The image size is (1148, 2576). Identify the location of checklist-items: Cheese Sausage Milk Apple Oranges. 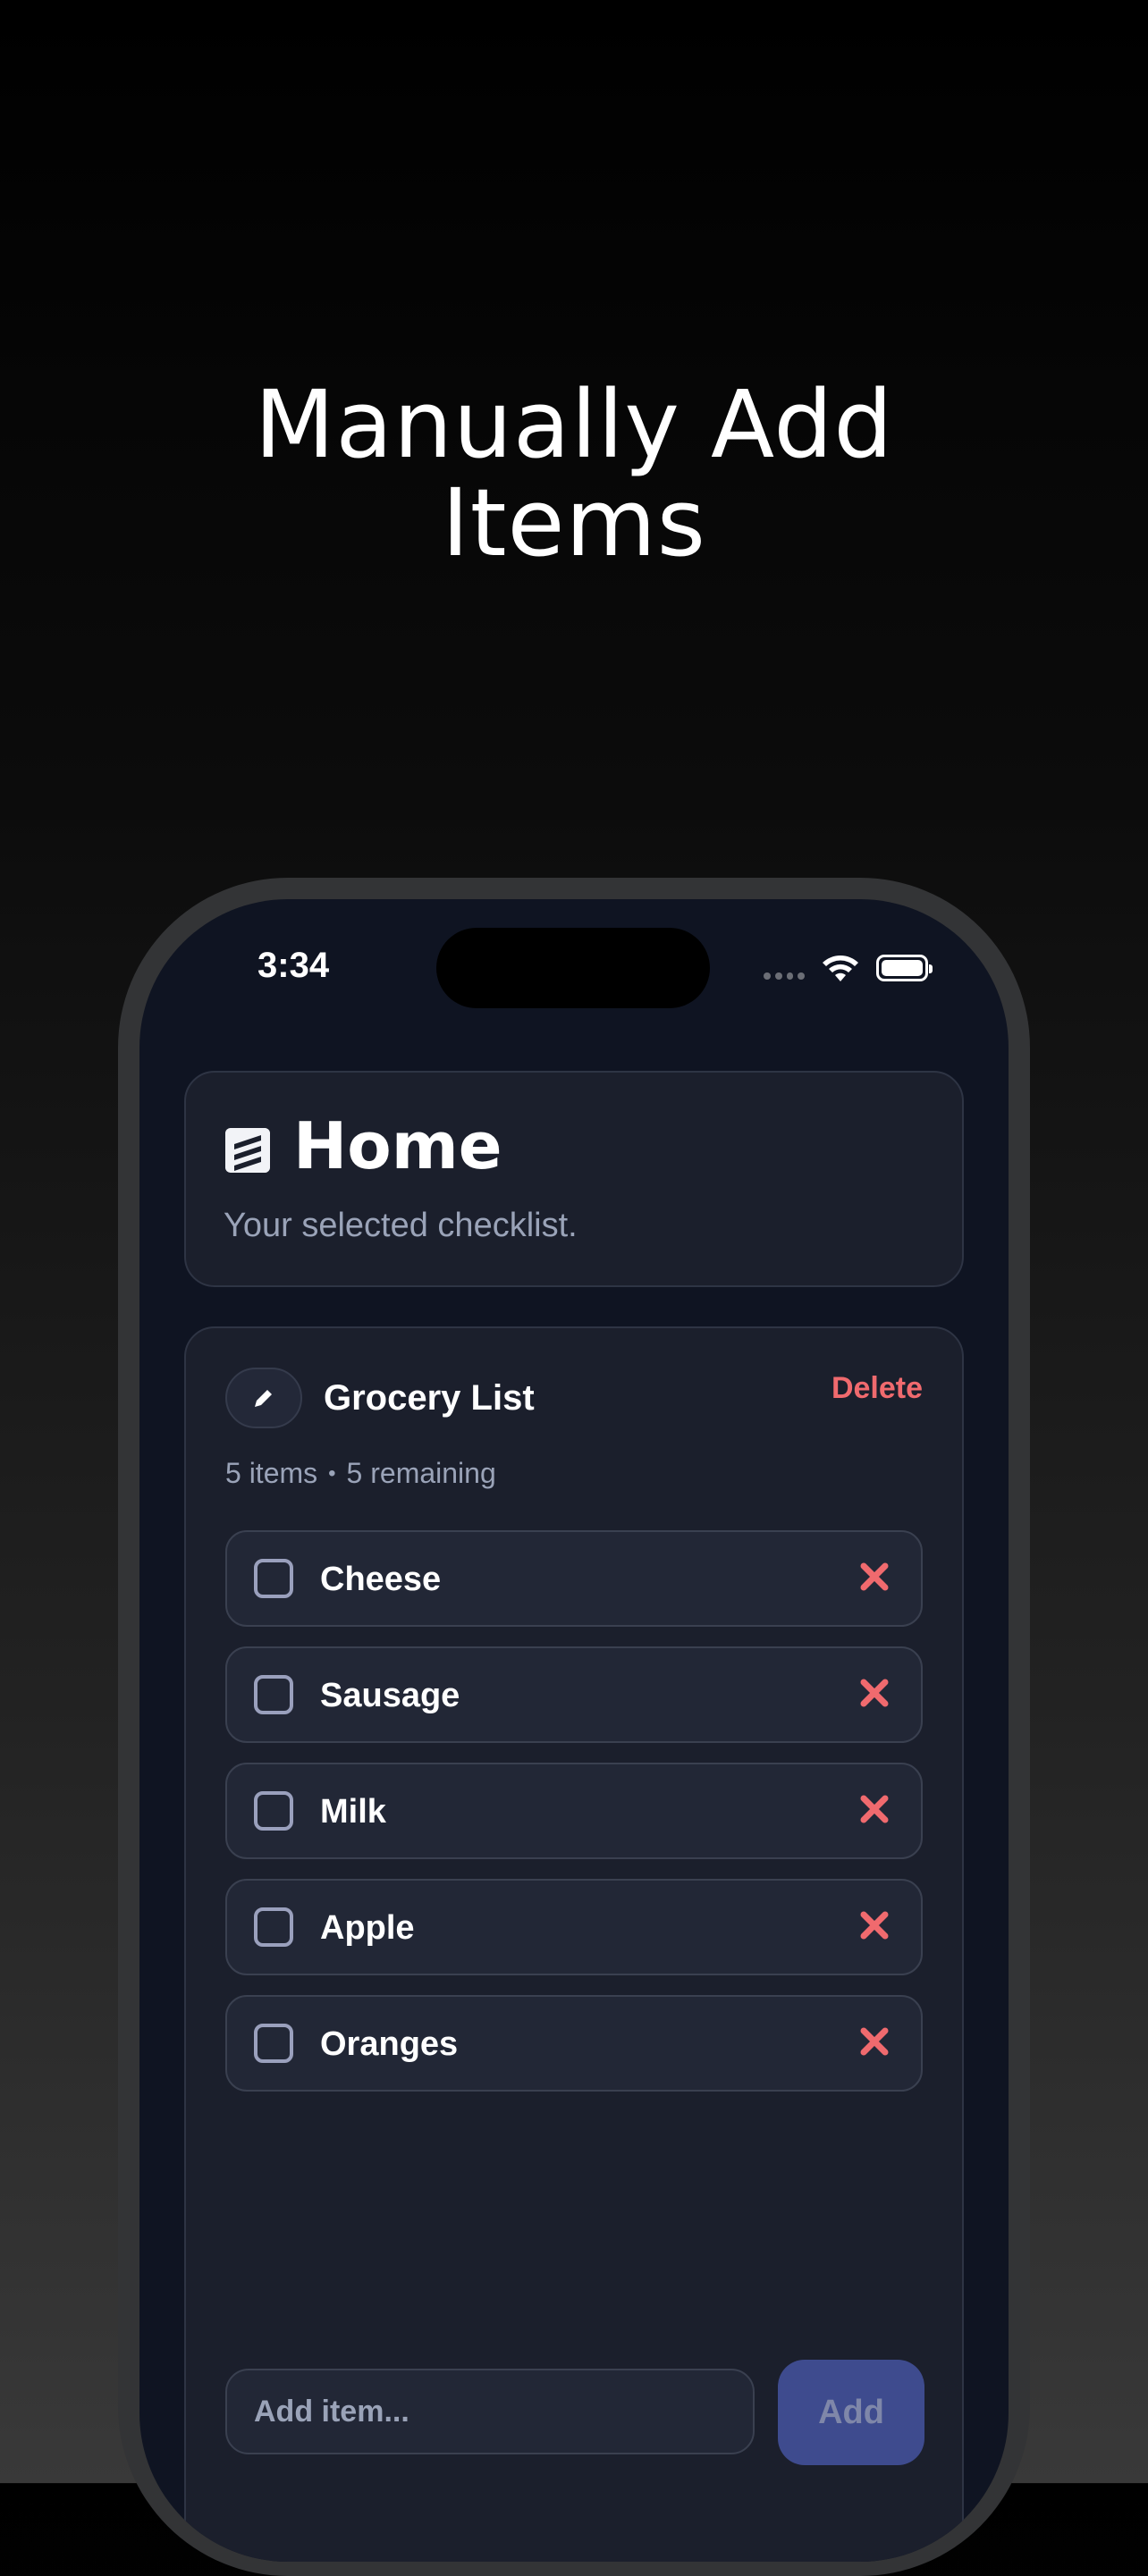
(574, 1821).